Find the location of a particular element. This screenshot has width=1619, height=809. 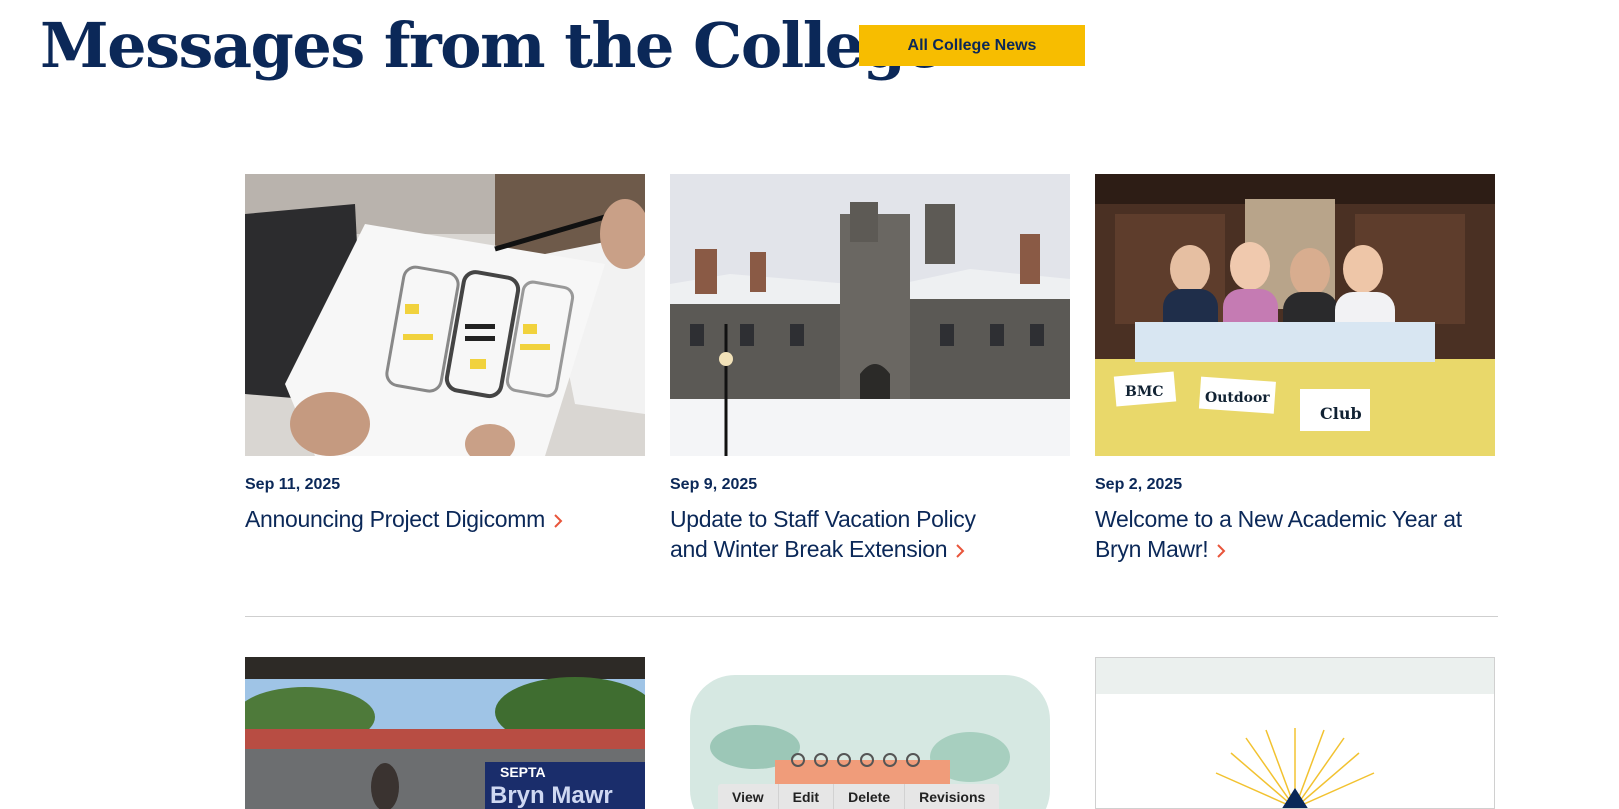

club-sign-outdoor: Outdoor is located at coordinates (1237, 398).